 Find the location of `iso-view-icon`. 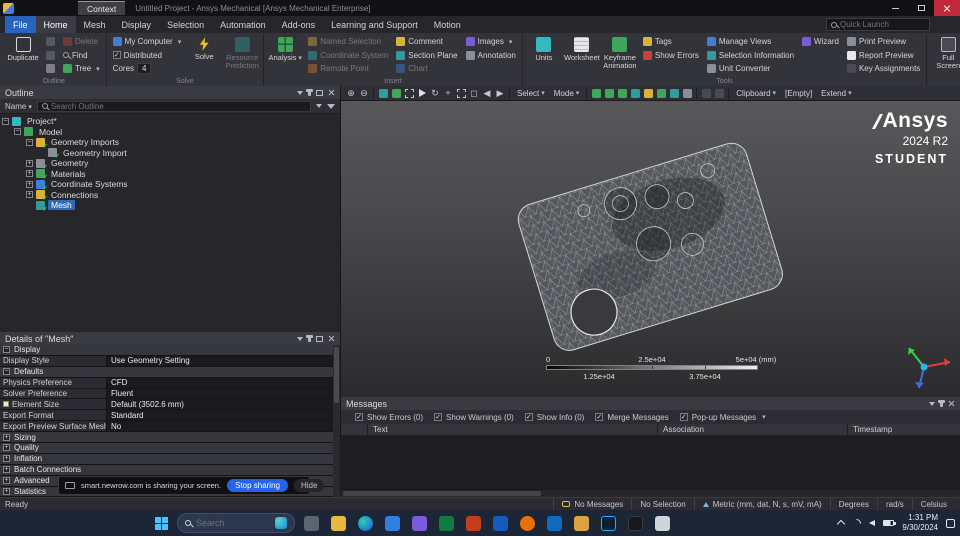

iso-view-icon is located at coordinates (383, 93).